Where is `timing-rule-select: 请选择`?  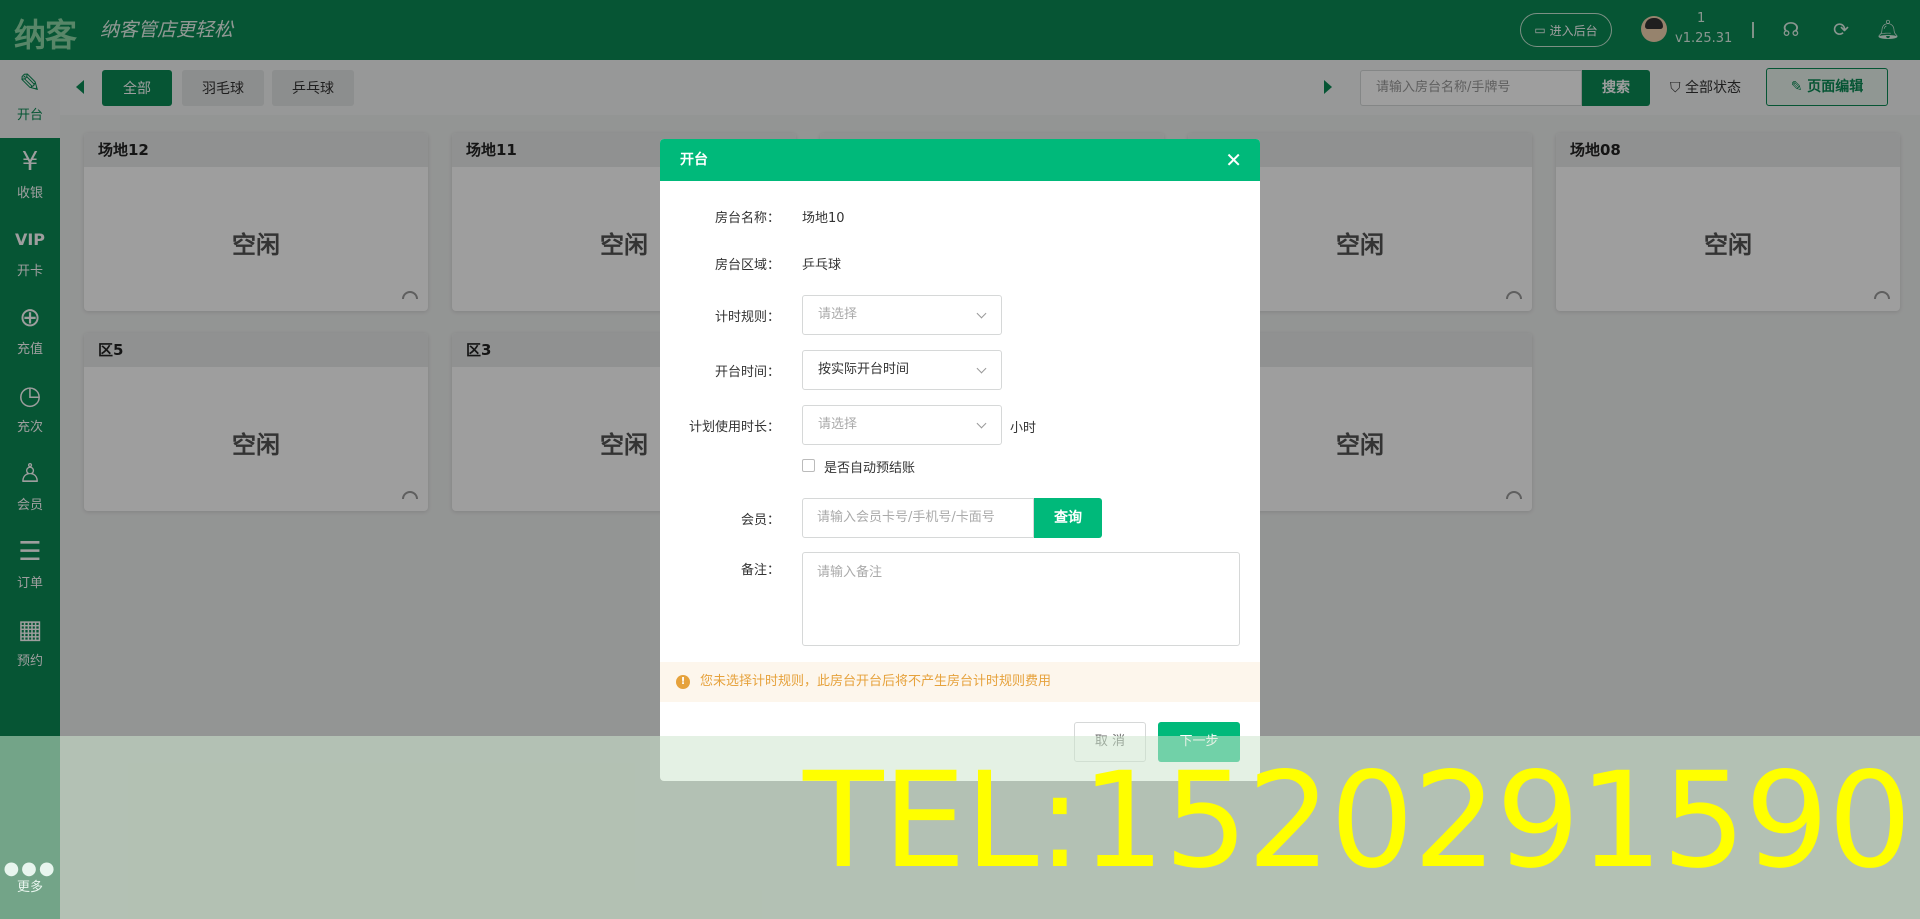 timing-rule-select: 请选择 is located at coordinates (902, 315).